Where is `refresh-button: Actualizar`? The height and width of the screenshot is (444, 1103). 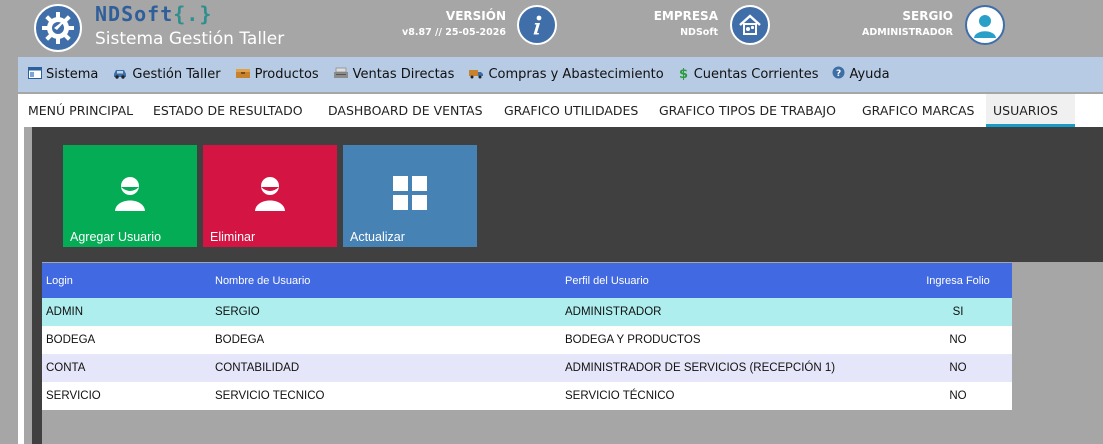
refresh-button: Actualizar is located at coordinates (410, 196).